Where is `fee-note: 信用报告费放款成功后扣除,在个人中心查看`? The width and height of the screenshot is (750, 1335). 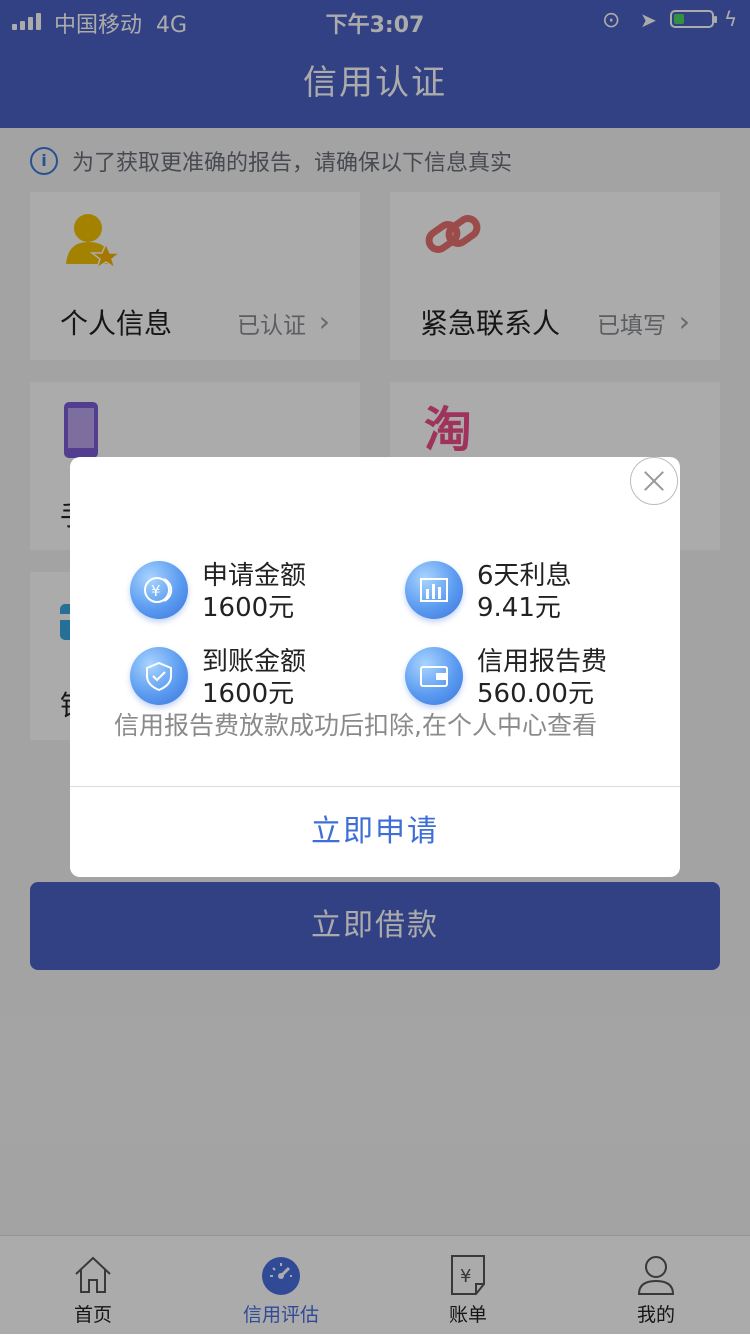 fee-note: 信用报告费放款成功后扣除,在个人中心查看 is located at coordinates (355, 725).